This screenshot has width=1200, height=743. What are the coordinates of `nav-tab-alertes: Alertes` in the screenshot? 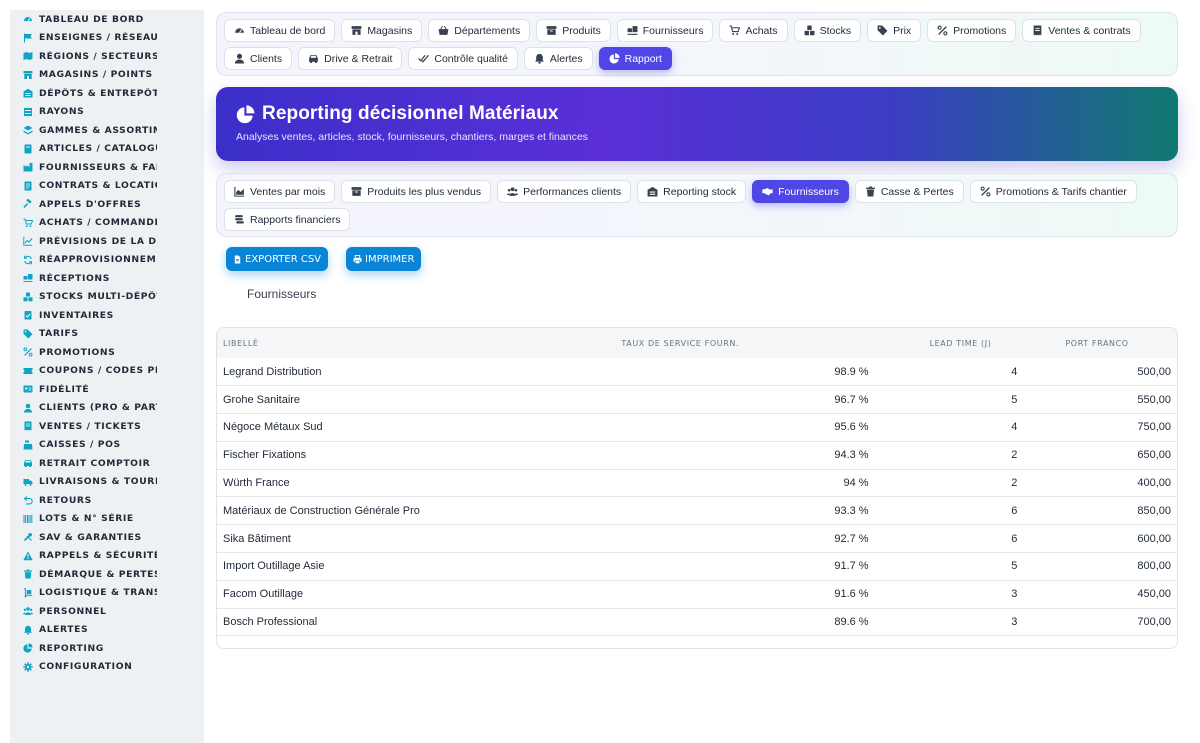 It's located at (558, 58).